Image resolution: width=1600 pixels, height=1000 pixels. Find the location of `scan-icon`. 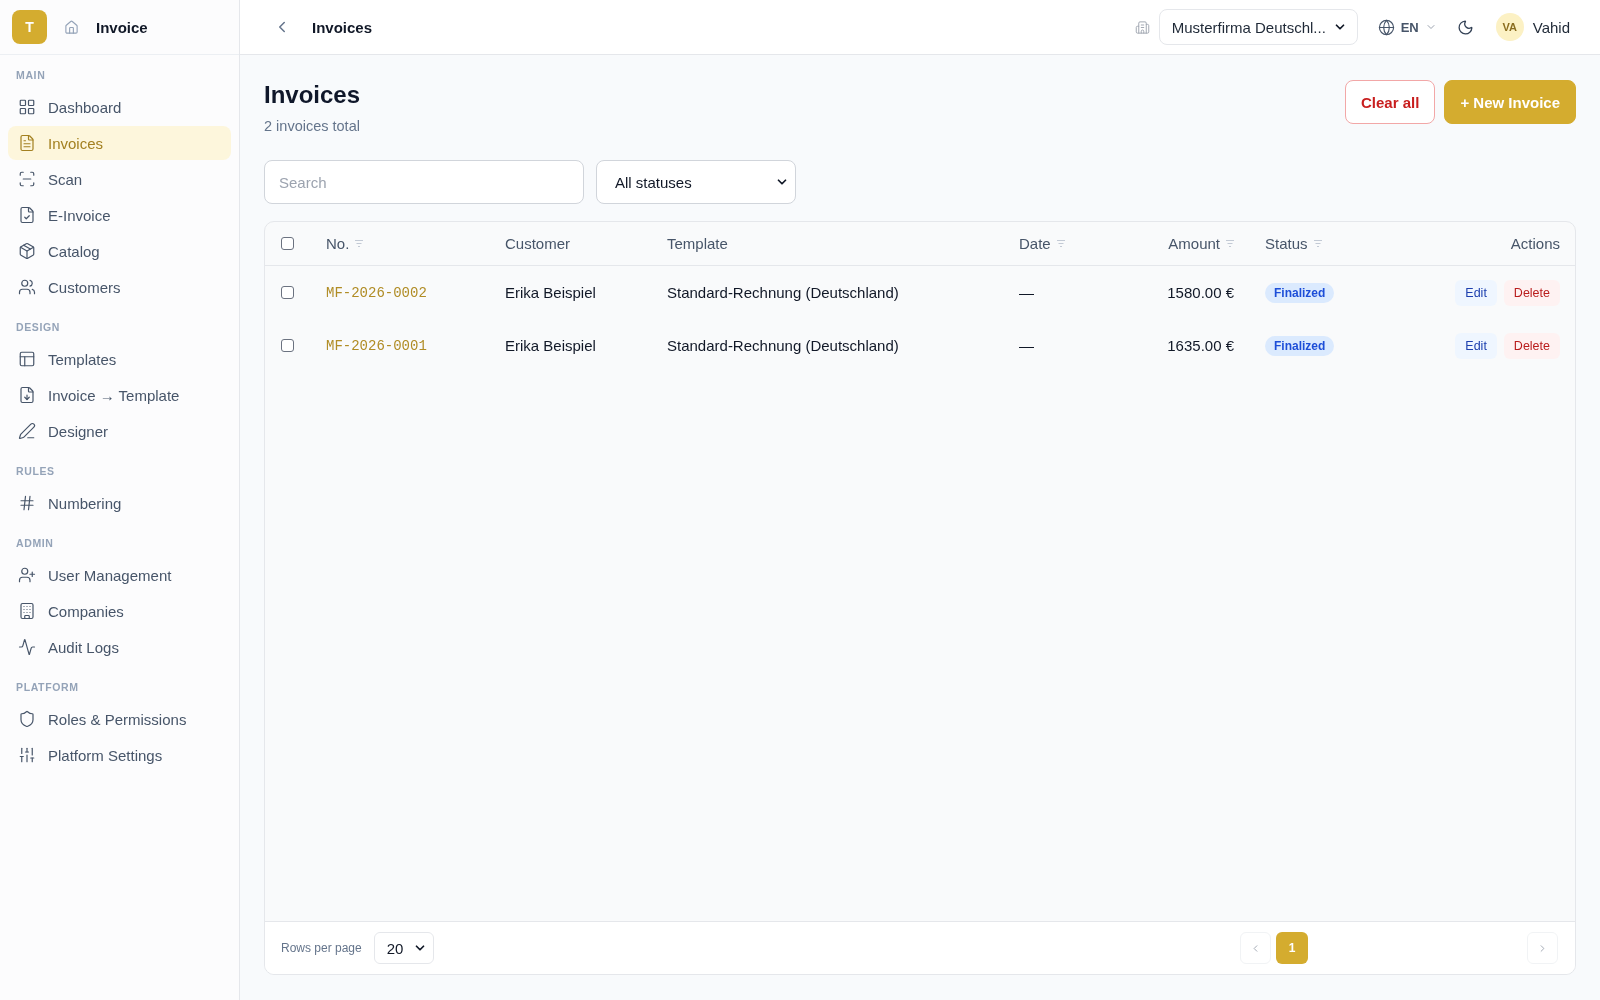

scan-icon is located at coordinates (27, 179).